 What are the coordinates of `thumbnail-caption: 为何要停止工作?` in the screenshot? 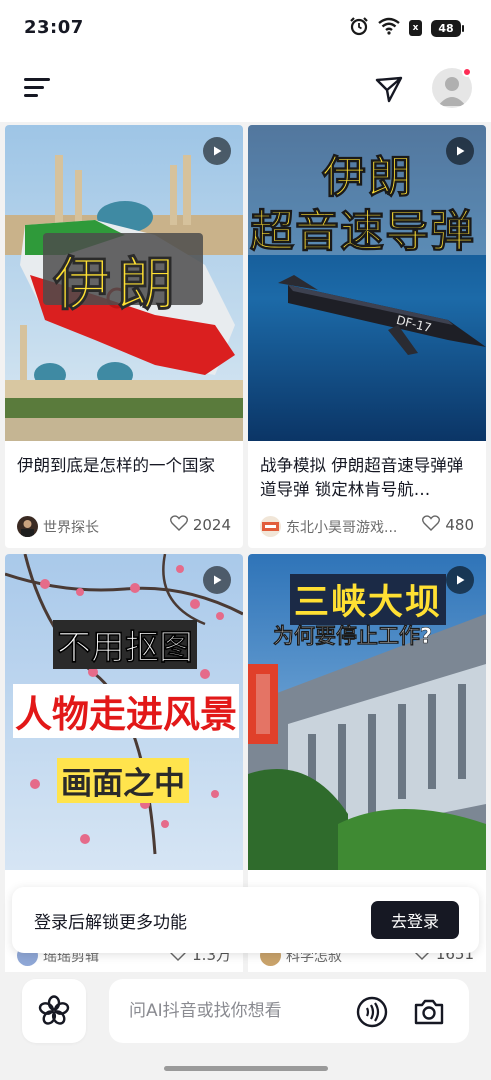 It's located at (353, 636).